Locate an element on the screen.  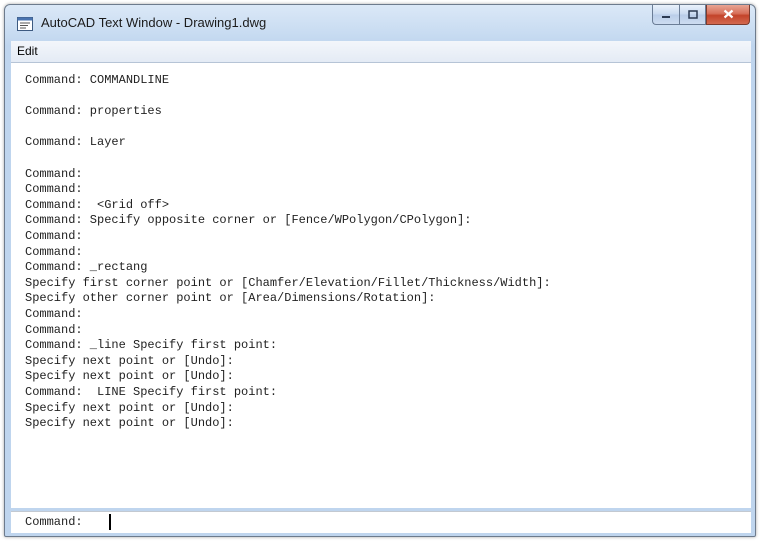
history-line: Command: _rectang is located at coordinates (86, 267).